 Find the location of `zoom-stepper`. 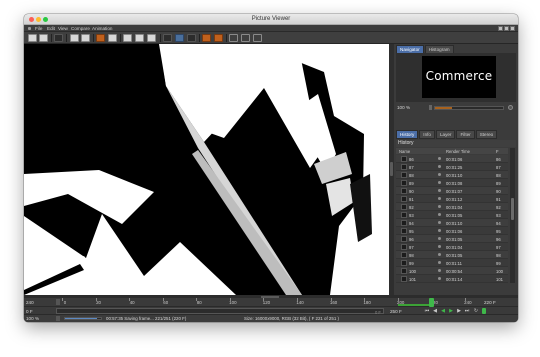

zoom-stepper is located at coordinates (430, 107).